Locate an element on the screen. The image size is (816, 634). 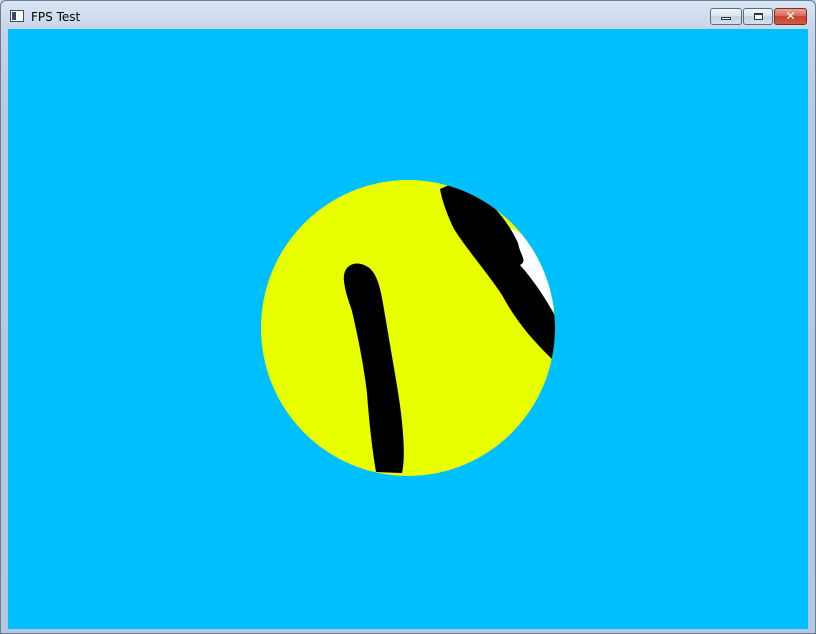
maximize-button is located at coordinates (758, 16).